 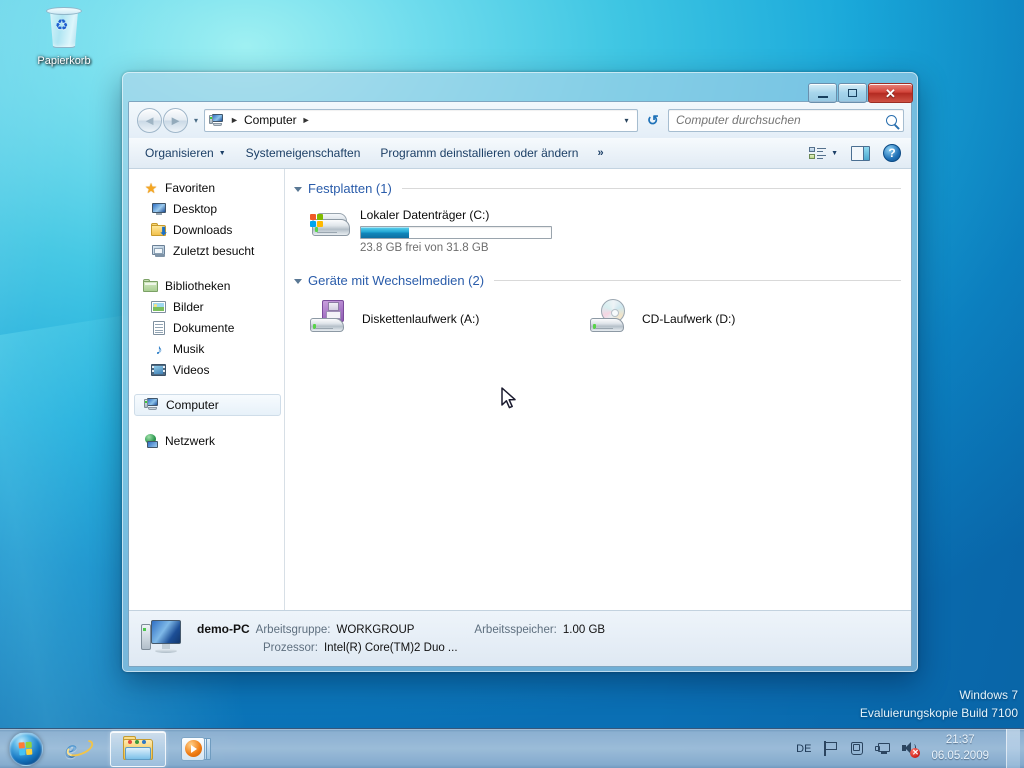 What do you see at coordinates (159, 251) in the screenshot?
I see `recent-places-icon` at bounding box center [159, 251].